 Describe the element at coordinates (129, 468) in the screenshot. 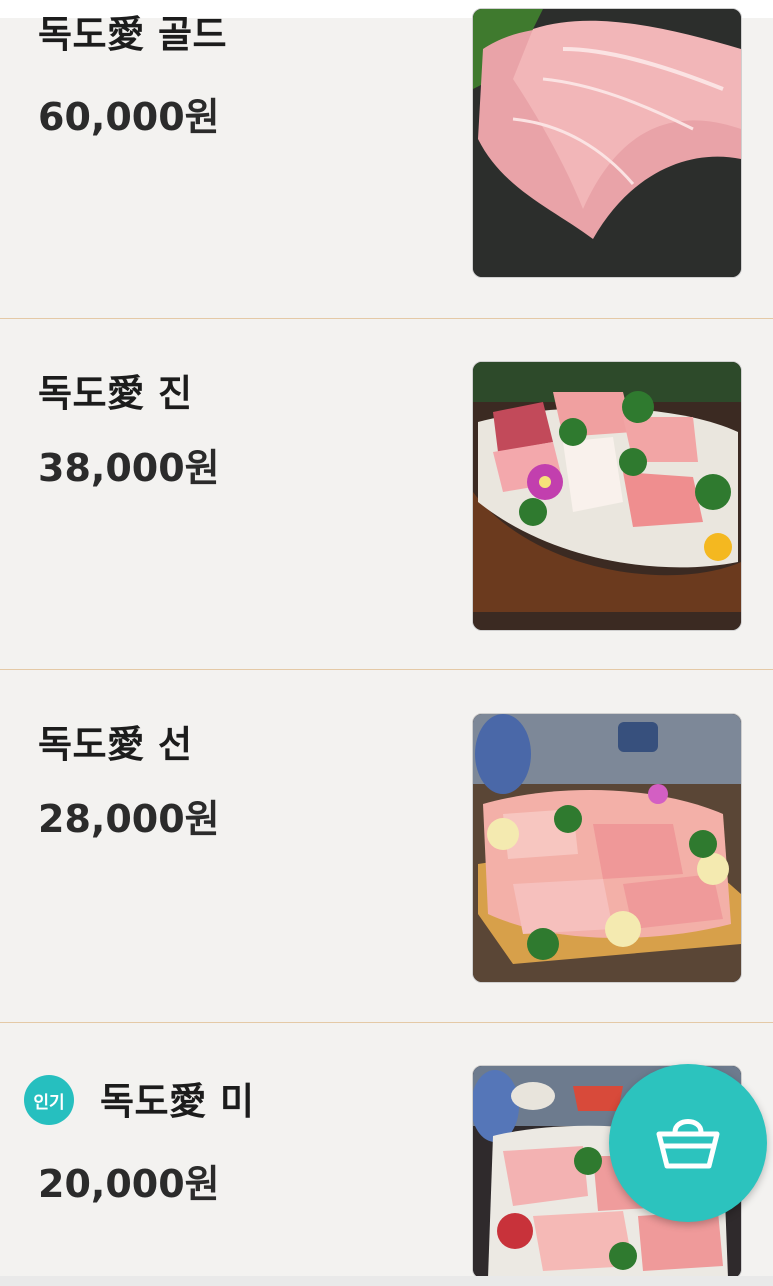

I see `item-price: 38,000원` at that location.